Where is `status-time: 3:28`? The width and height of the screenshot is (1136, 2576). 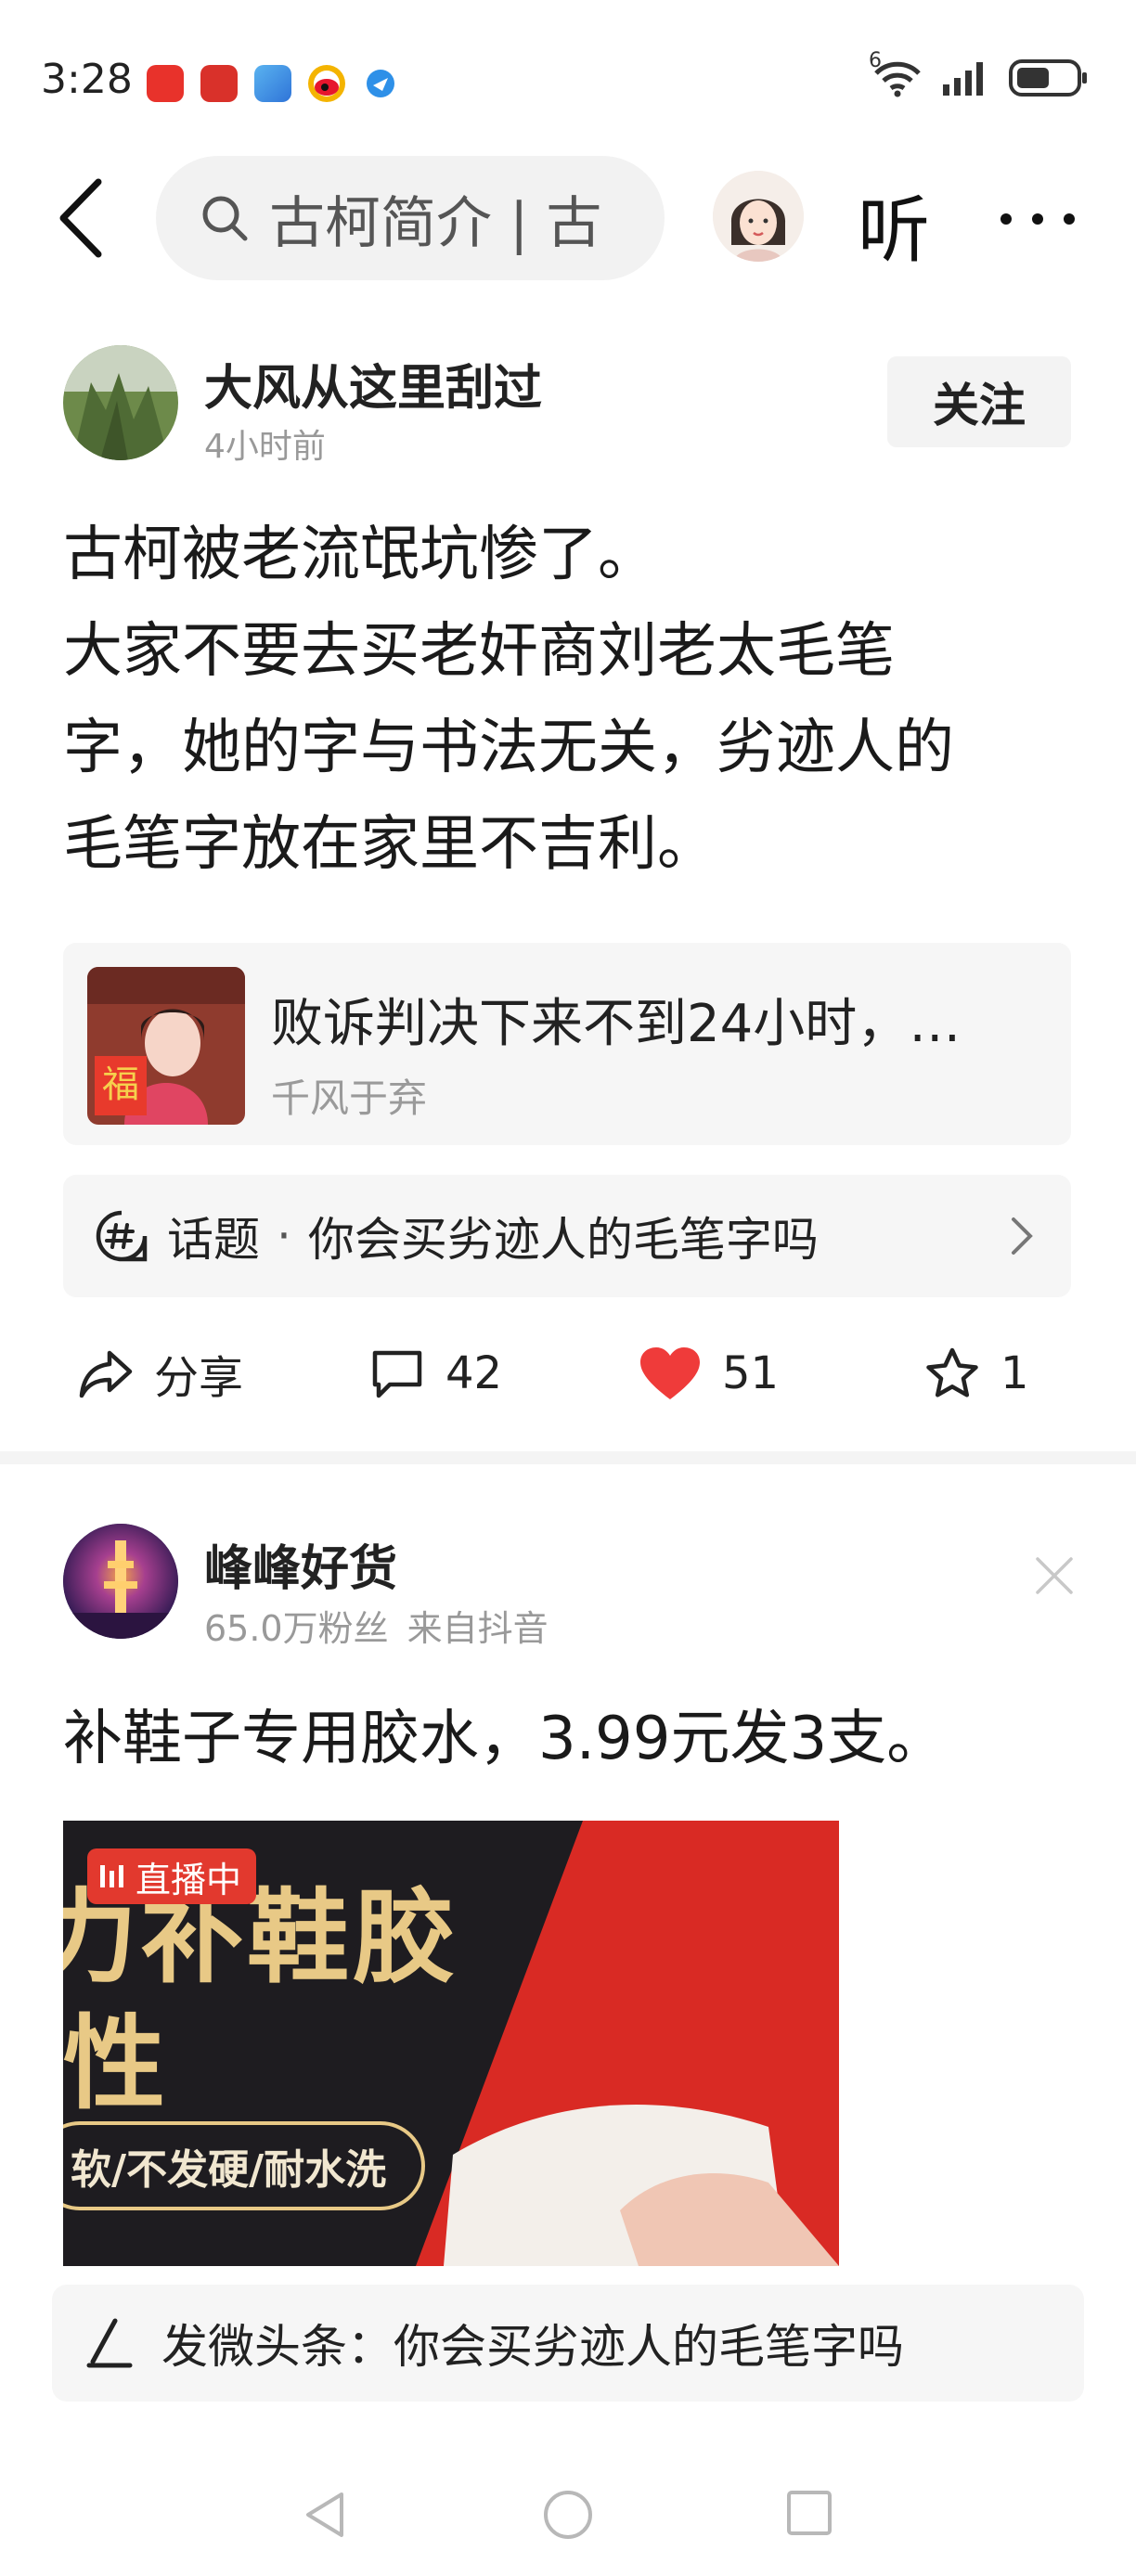 status-time: 3:28 is located at coordinates (87, 79).